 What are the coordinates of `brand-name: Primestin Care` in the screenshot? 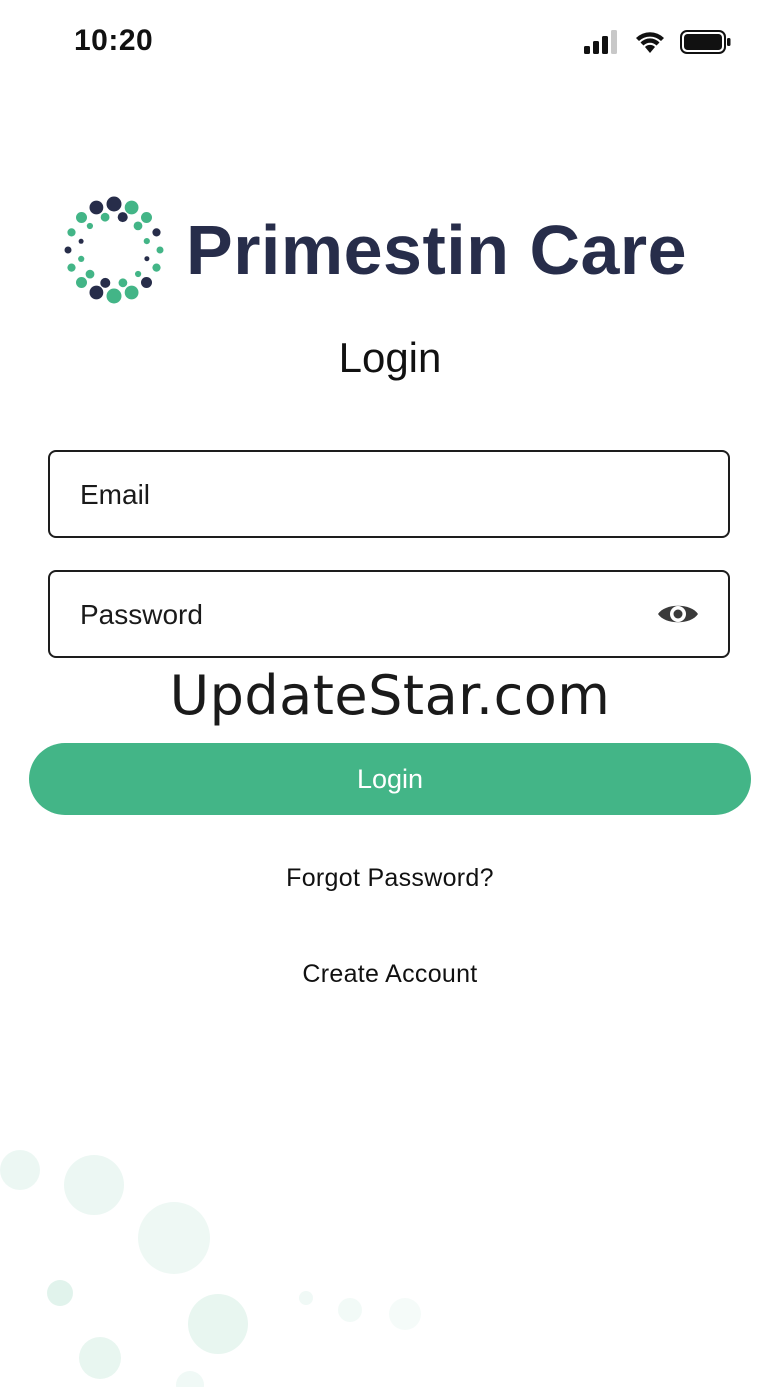 It's located at (437, 250).